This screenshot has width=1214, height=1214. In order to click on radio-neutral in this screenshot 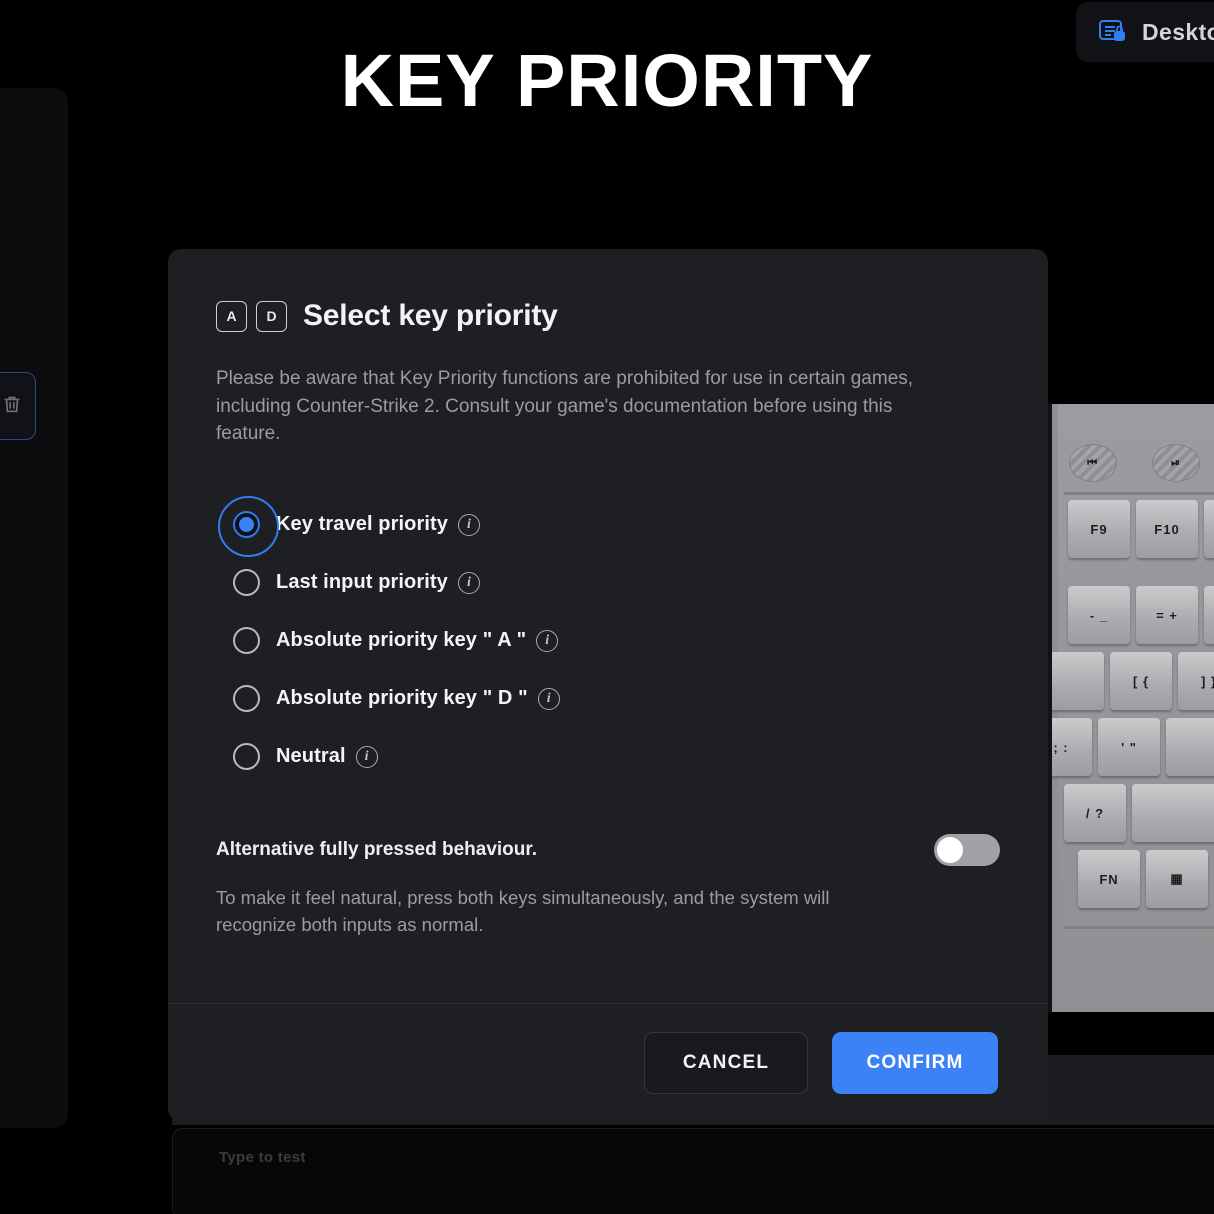, I will do `click(246, 756)`.